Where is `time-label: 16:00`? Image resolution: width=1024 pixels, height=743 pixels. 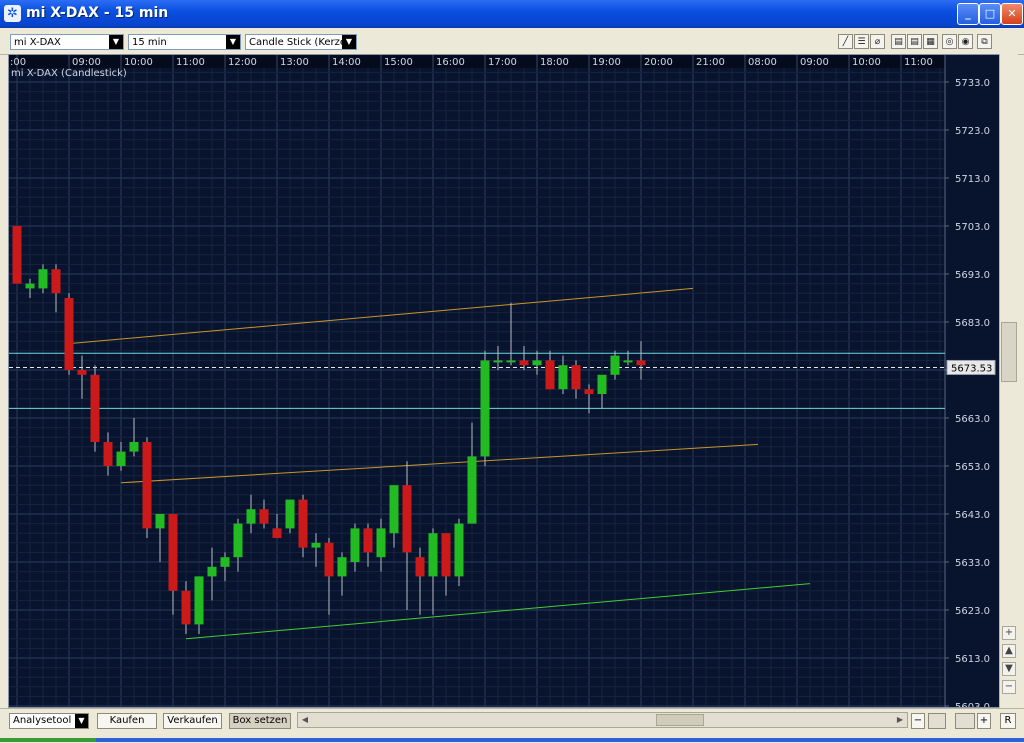
time-label: 16:00 is located at coordinates (450, 62).